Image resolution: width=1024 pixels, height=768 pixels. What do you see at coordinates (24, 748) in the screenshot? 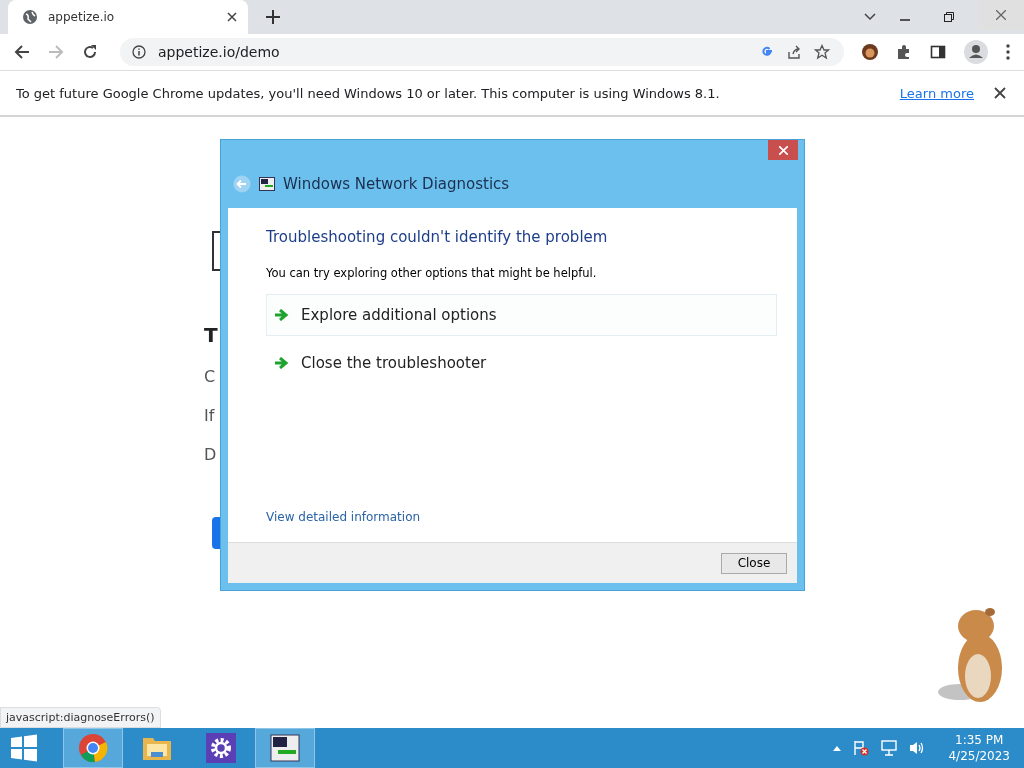
I see `start-icon` at bounding box center [24, 748].